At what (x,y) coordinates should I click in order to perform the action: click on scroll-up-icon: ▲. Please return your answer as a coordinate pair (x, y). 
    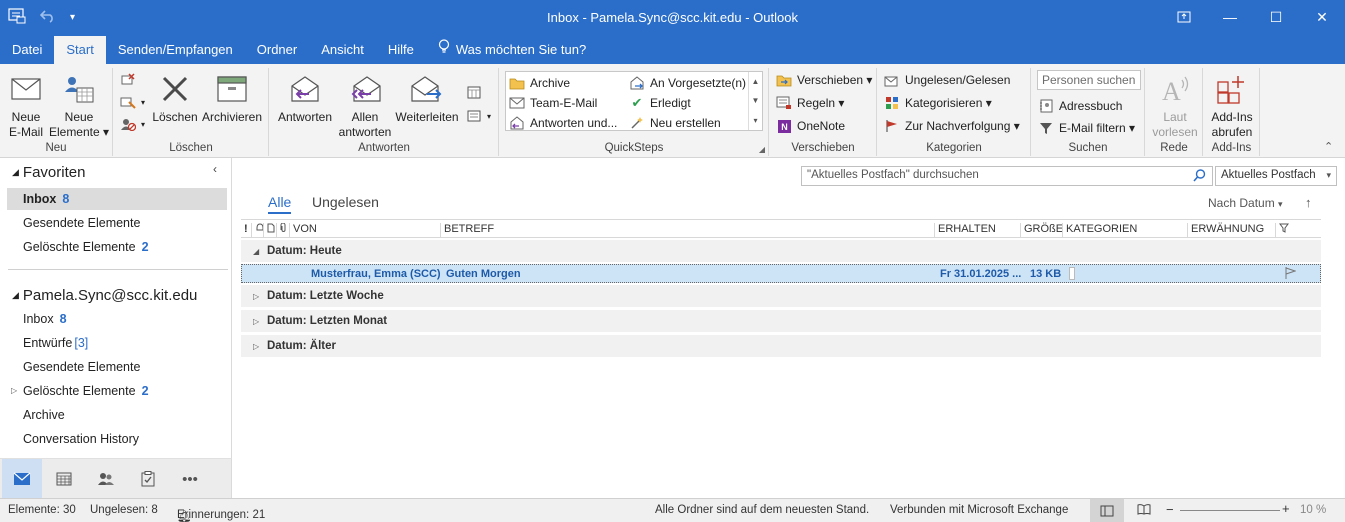
    Looking at the image, I should click on (756, 81).